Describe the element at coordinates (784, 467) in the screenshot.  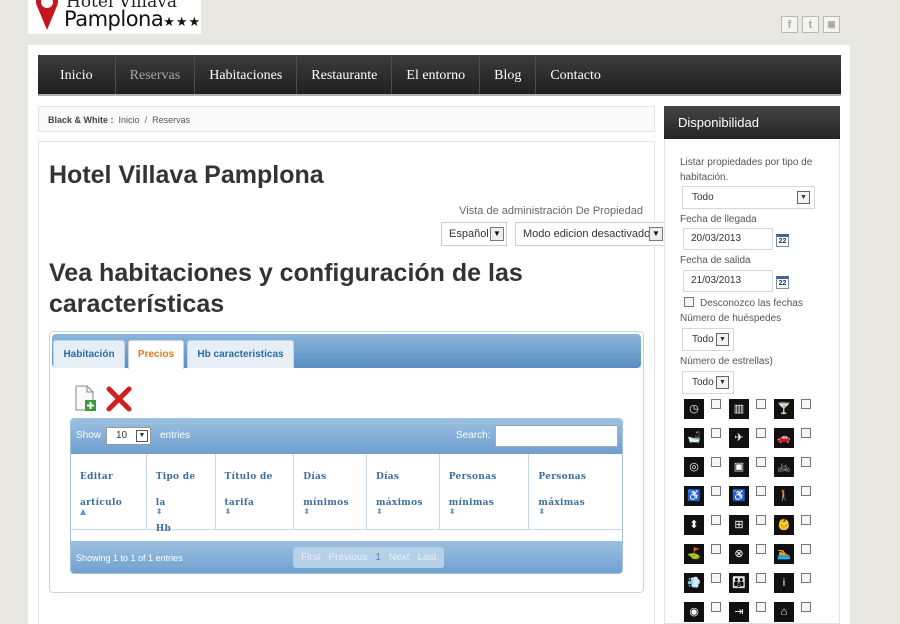
I see `bicycle-icon: 🚲` at that location.